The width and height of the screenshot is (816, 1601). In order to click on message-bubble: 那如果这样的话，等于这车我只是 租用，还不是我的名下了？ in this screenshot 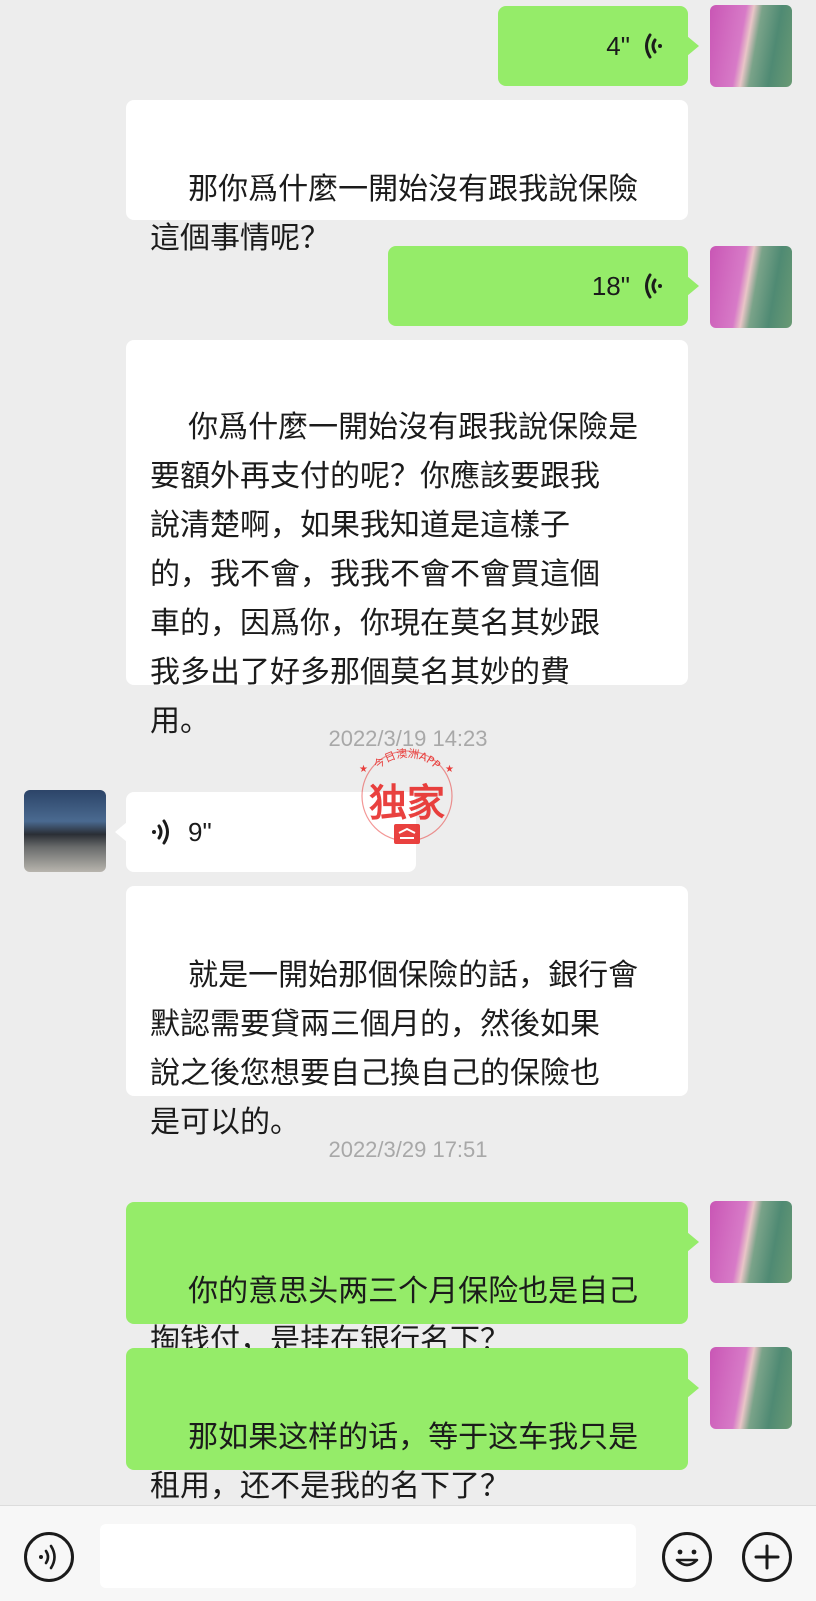, I will do `click(412, 1426)`.